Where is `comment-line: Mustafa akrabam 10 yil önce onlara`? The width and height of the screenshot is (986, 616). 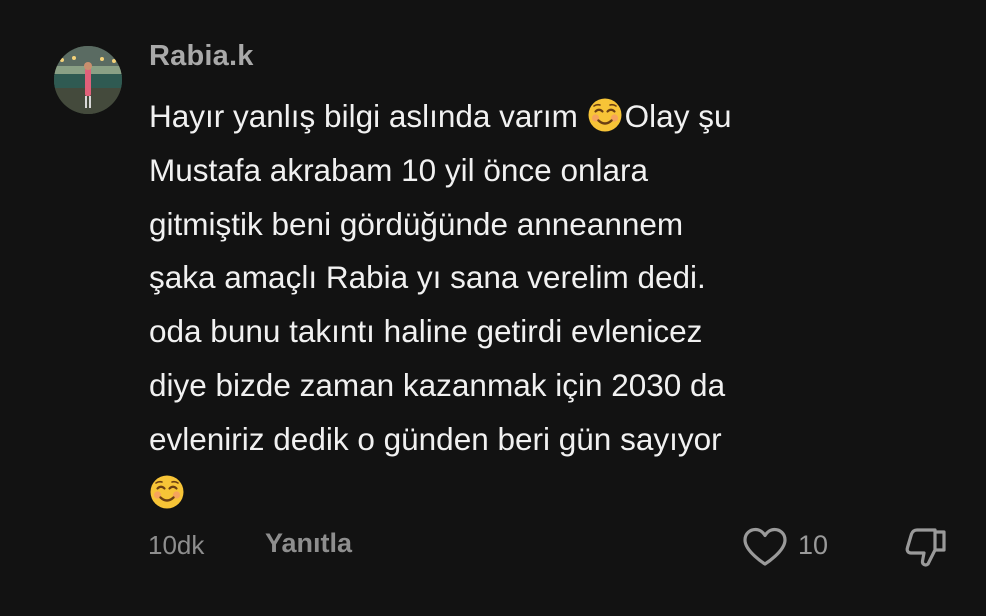 comment-line: Mustafa akrabam 10 yil önce onlara is located at coordinates (399, 169).